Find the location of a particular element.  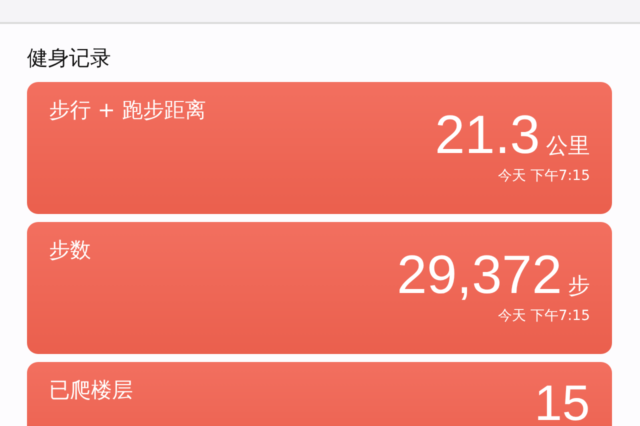

metric-unit: 公里 is located at coordinates (568, 147).